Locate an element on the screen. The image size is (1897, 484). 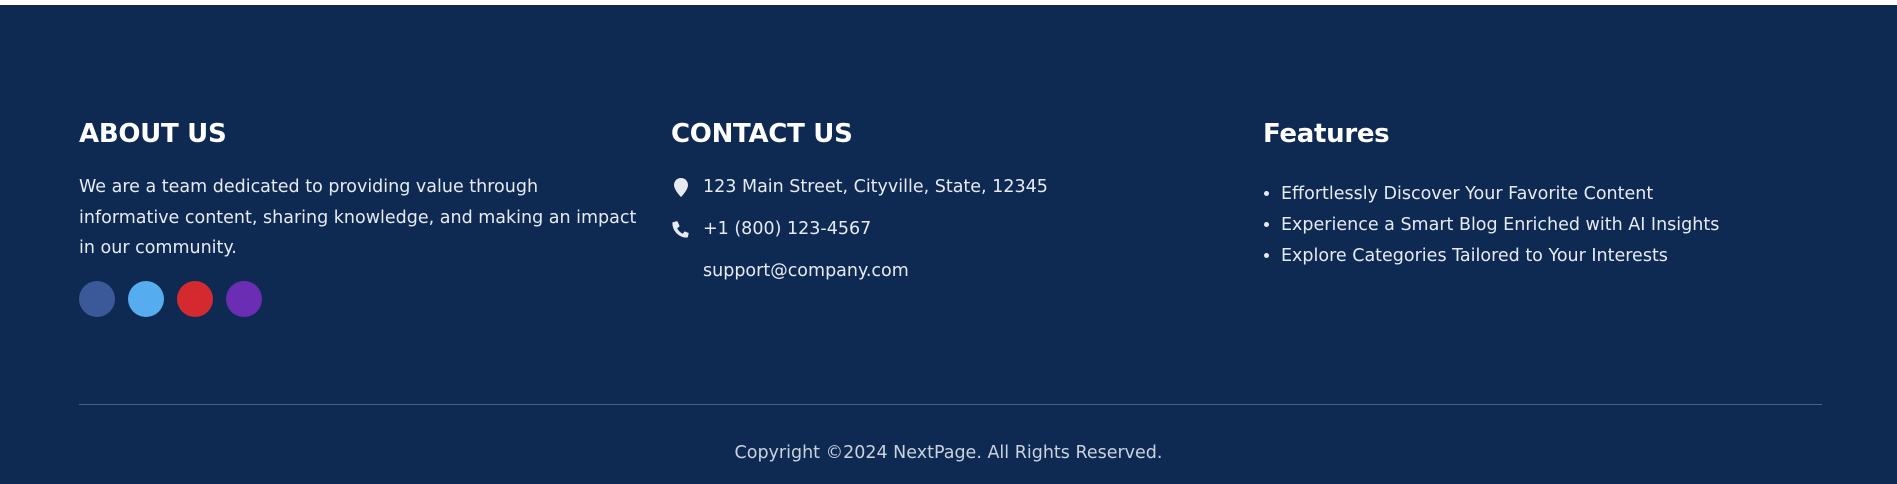
contact-phone-text: +1 (800) 123-4567 is located at coordinates (787, 229).